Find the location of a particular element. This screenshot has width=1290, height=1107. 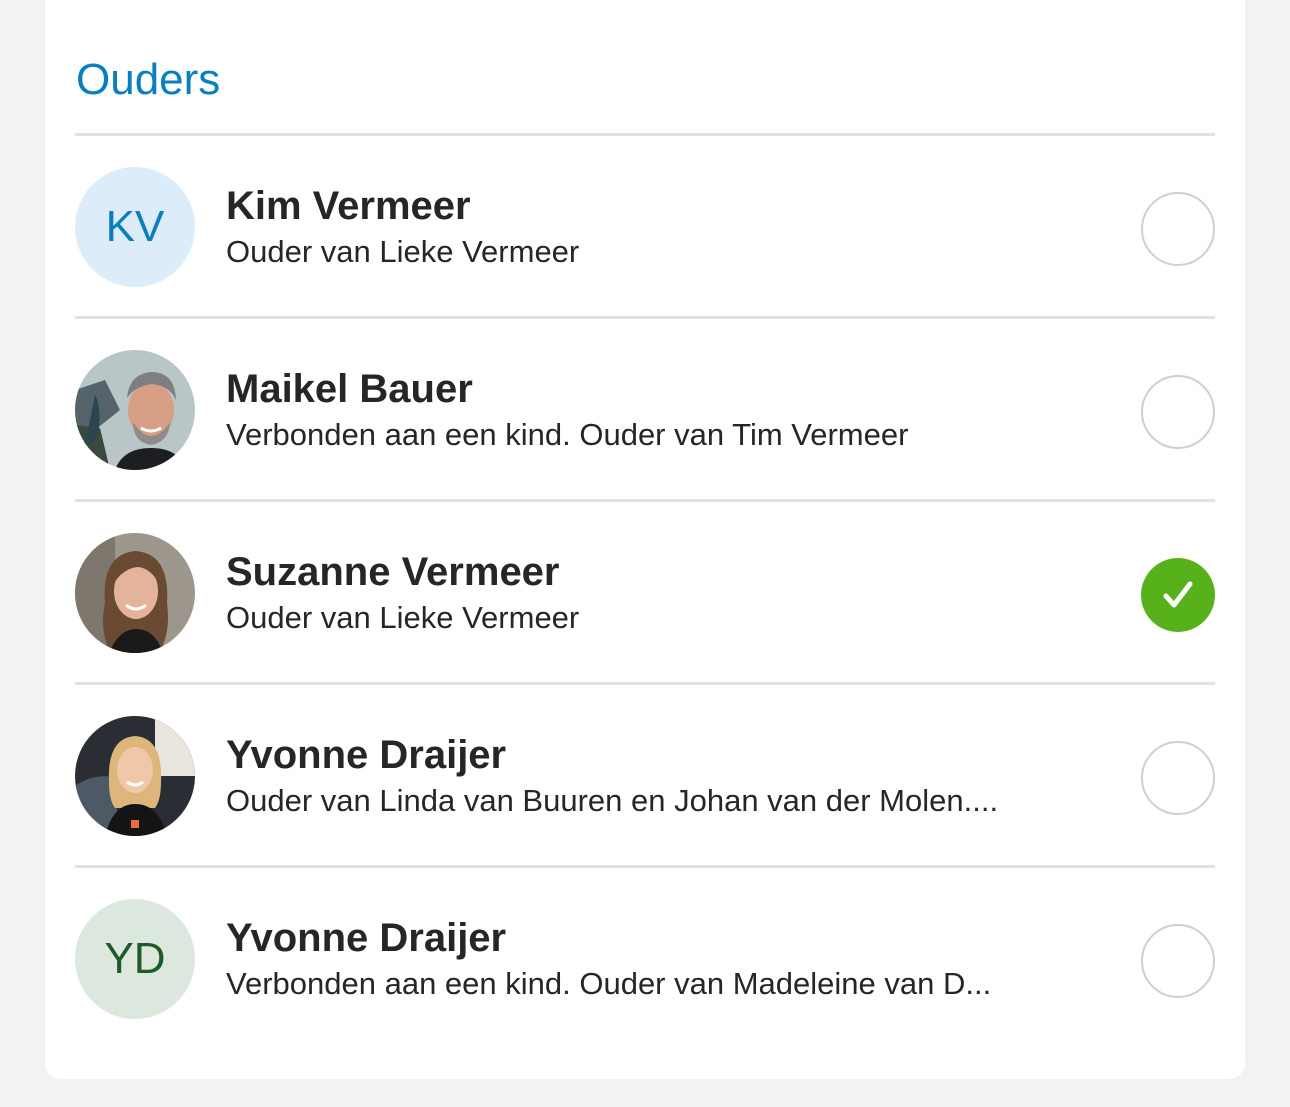

avatar: KV is located at coordinates (135, 227).